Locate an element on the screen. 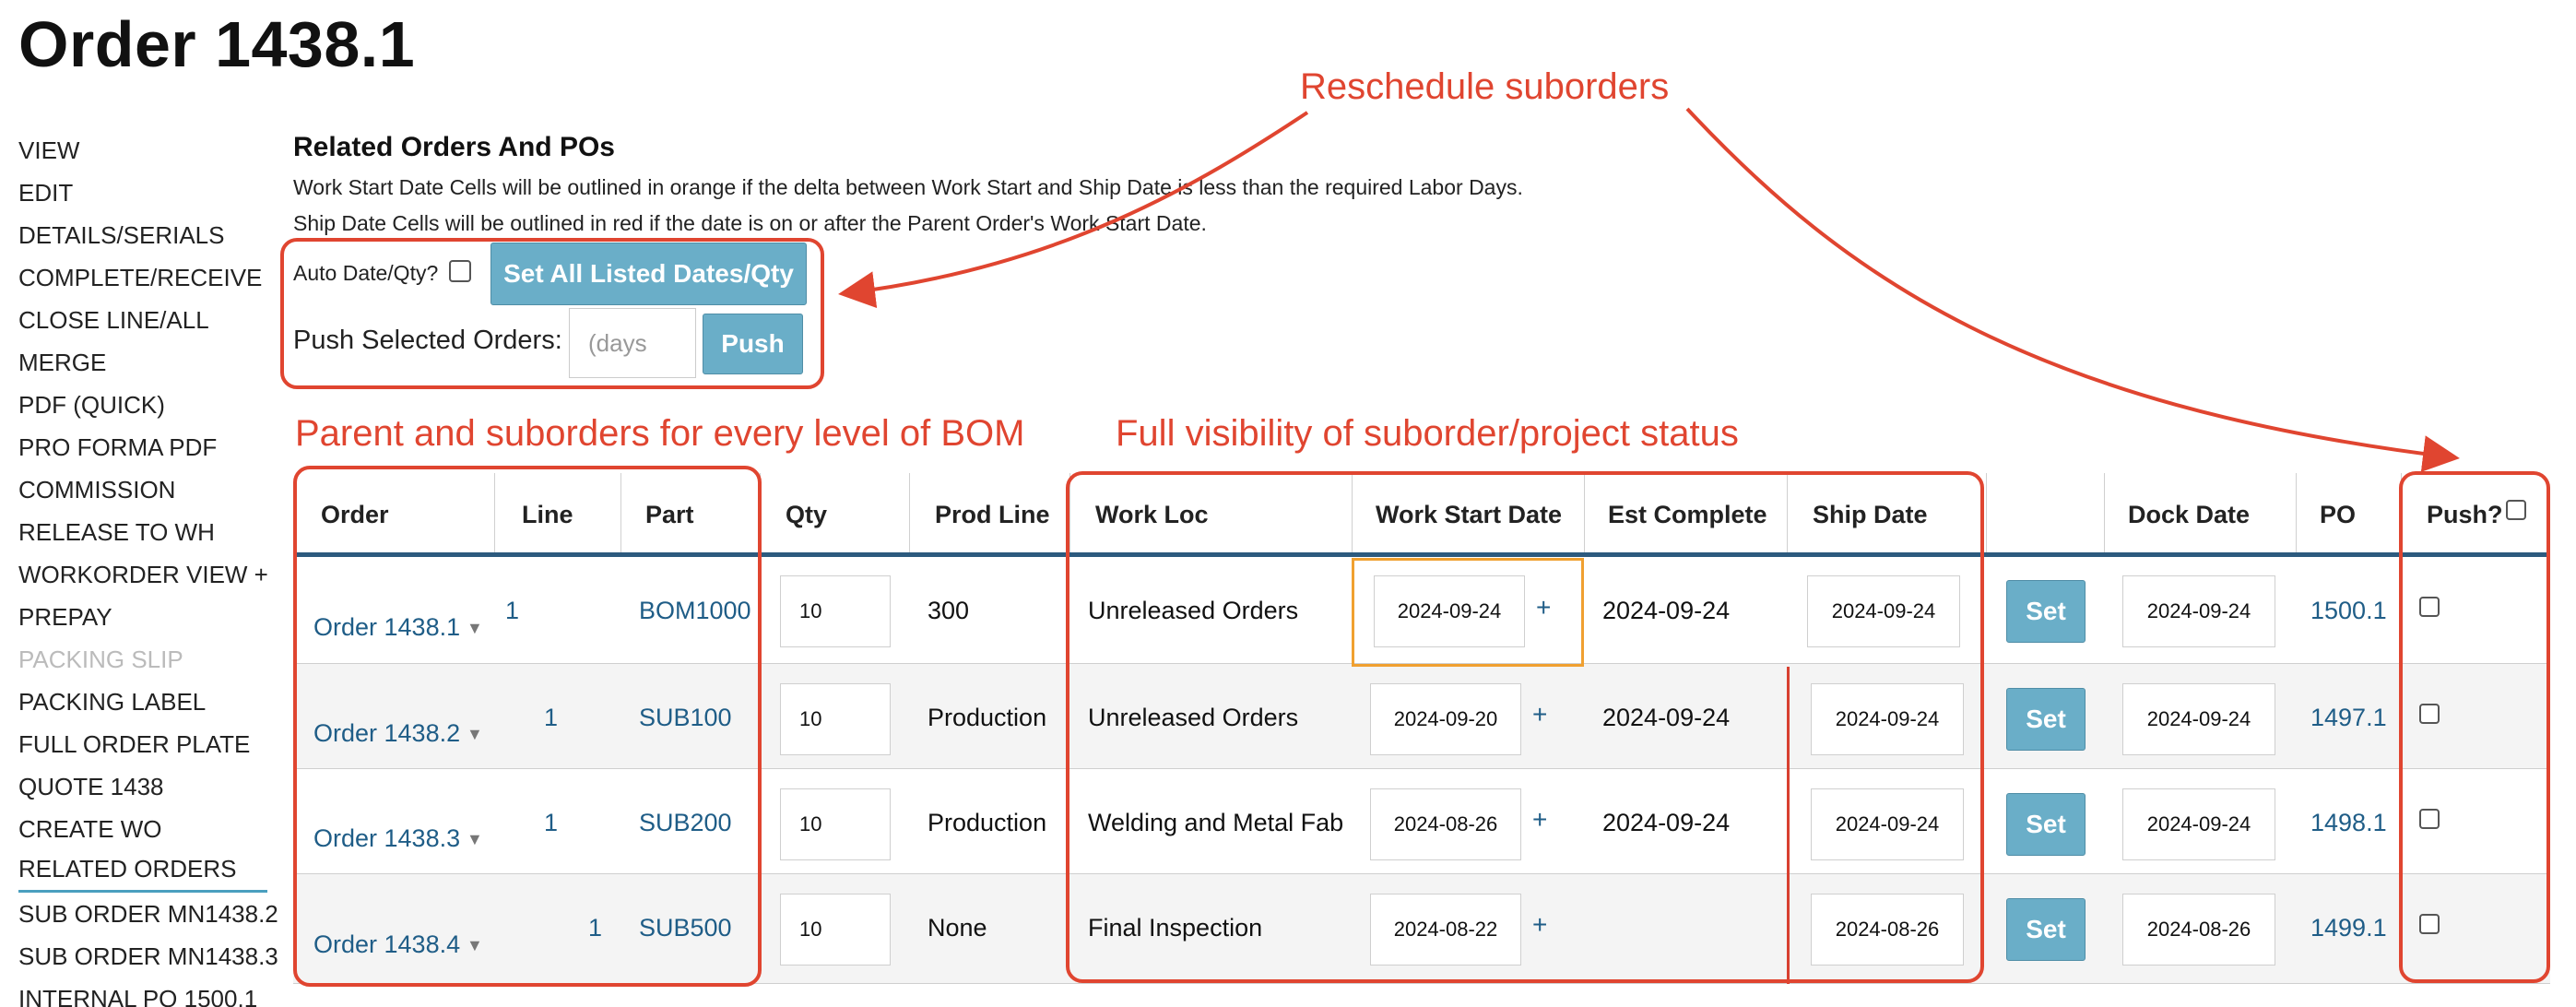 The height and width of the screenshot is (1007, 2576). sidebar-item-complete-receive: COMPLETE/RECEIVE is located at coordinates (142, 278).